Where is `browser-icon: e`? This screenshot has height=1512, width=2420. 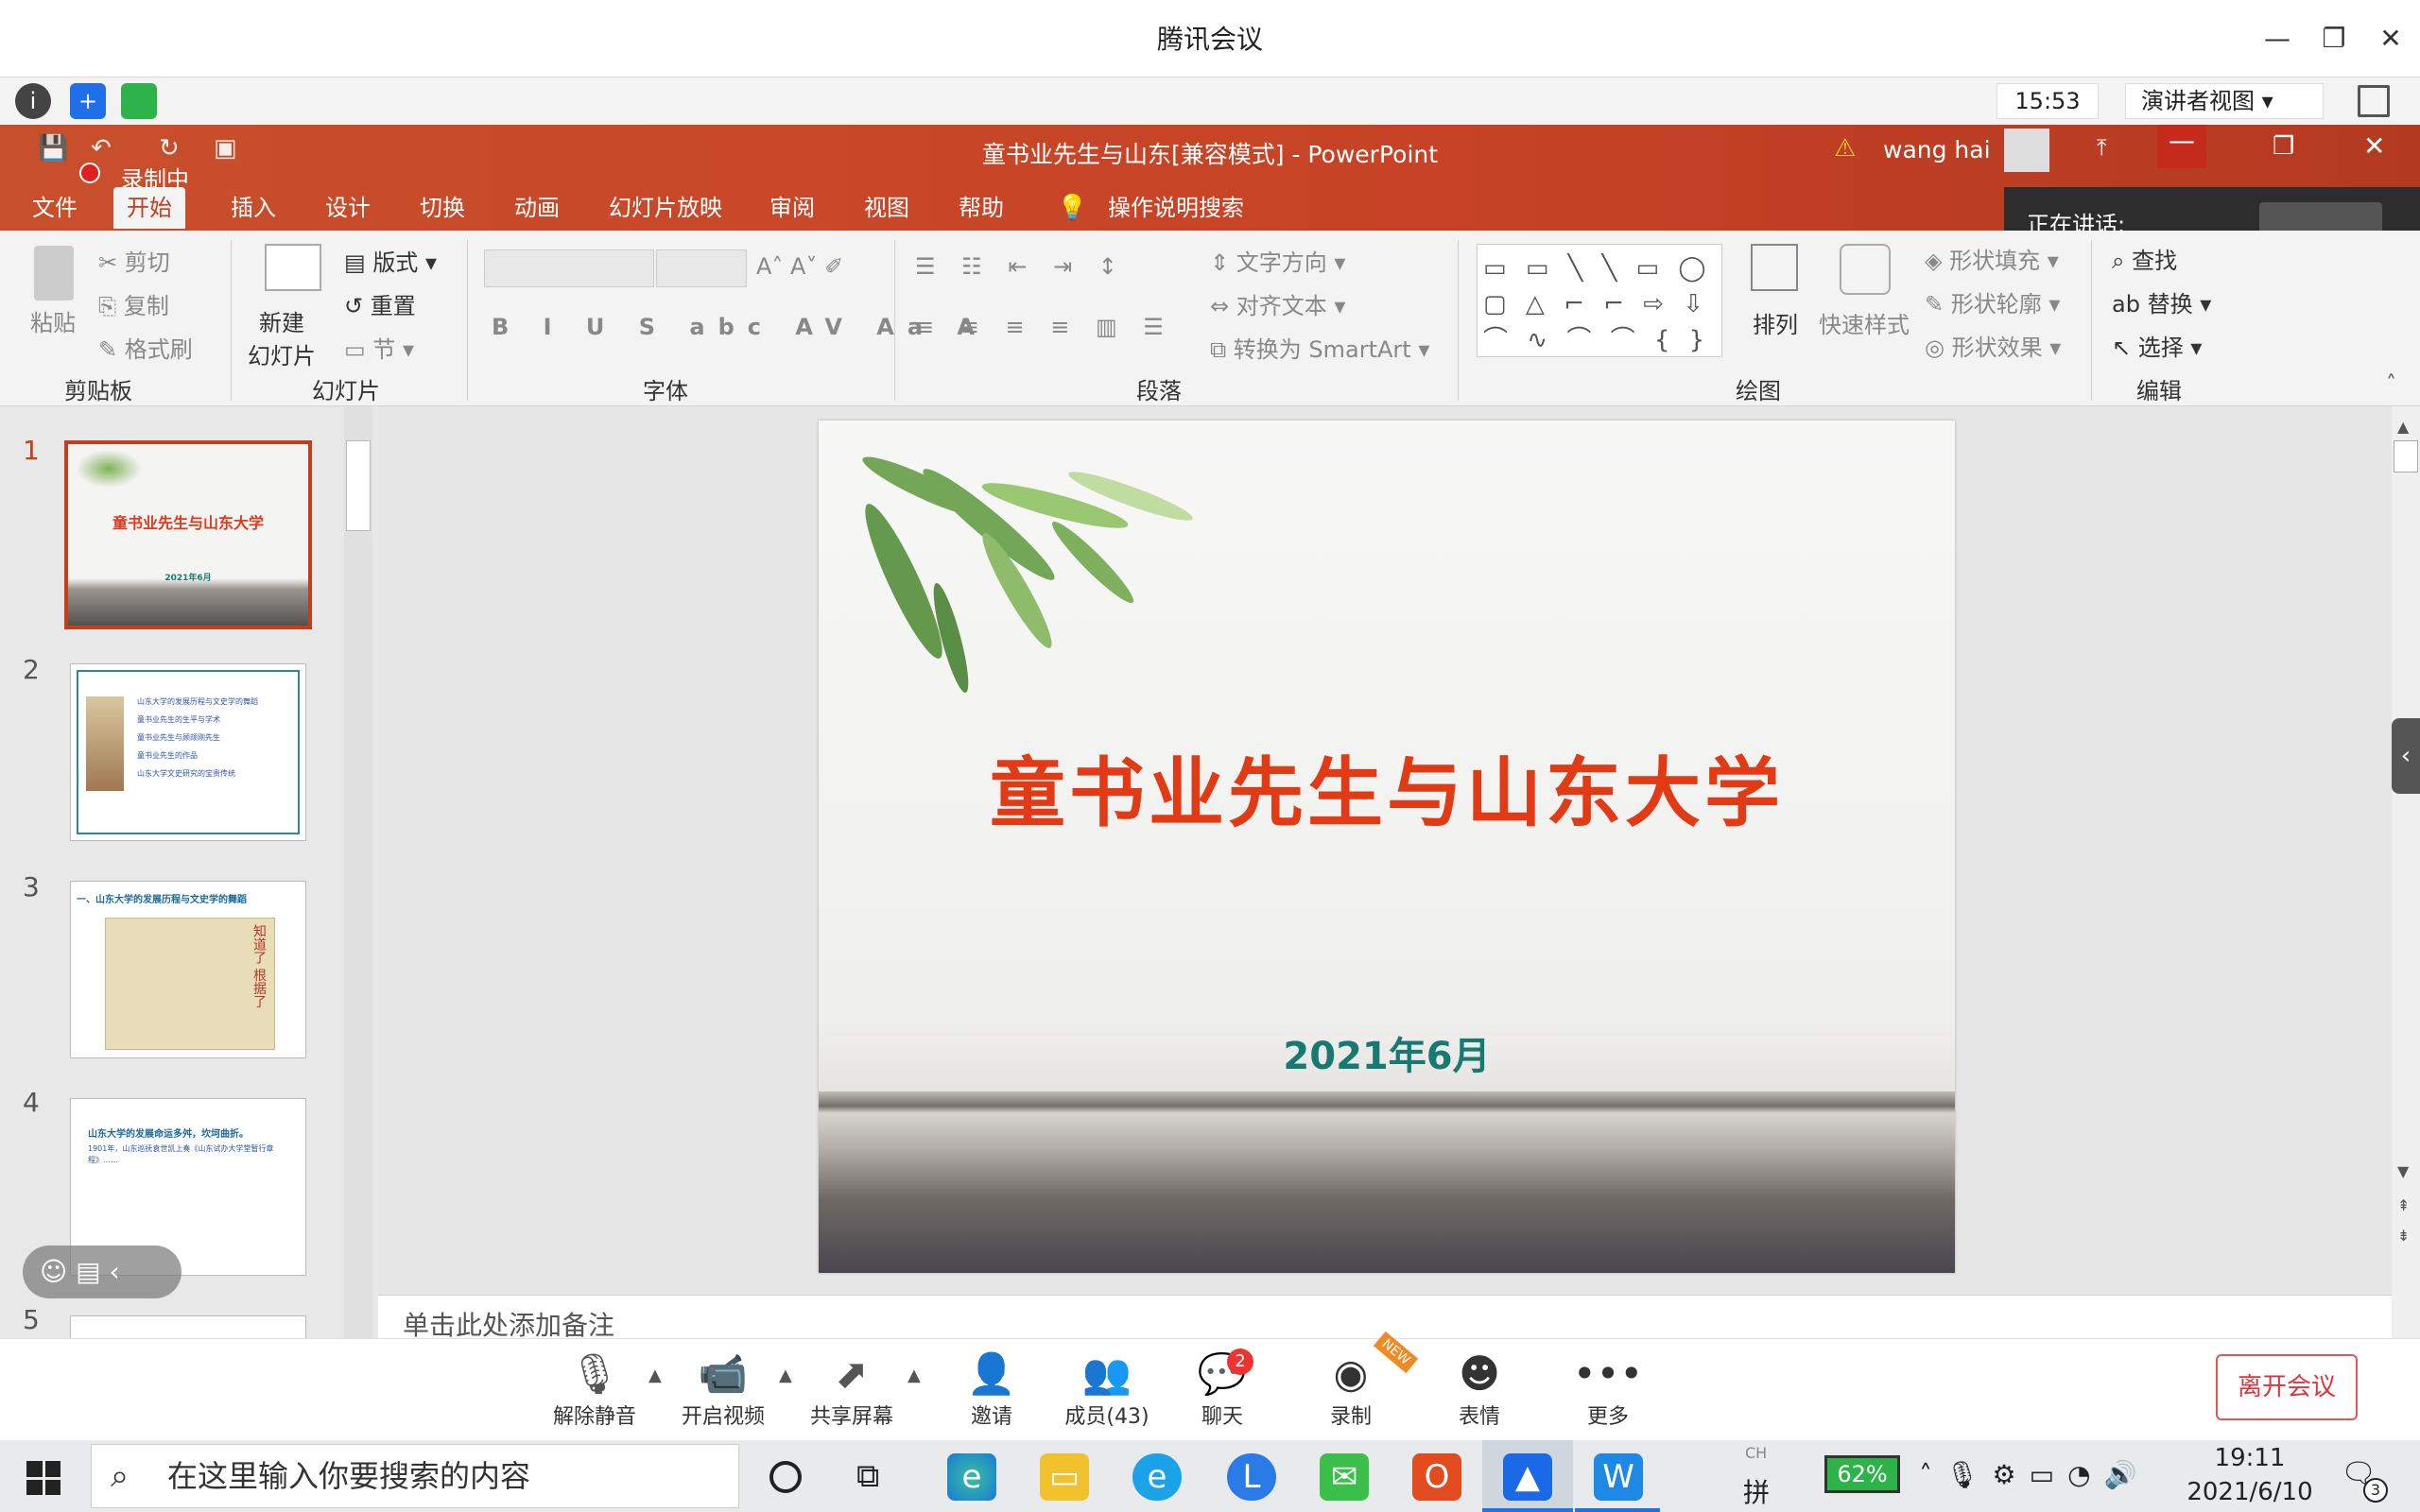
browser-icon: e is located at coordinates (1157, 1477).